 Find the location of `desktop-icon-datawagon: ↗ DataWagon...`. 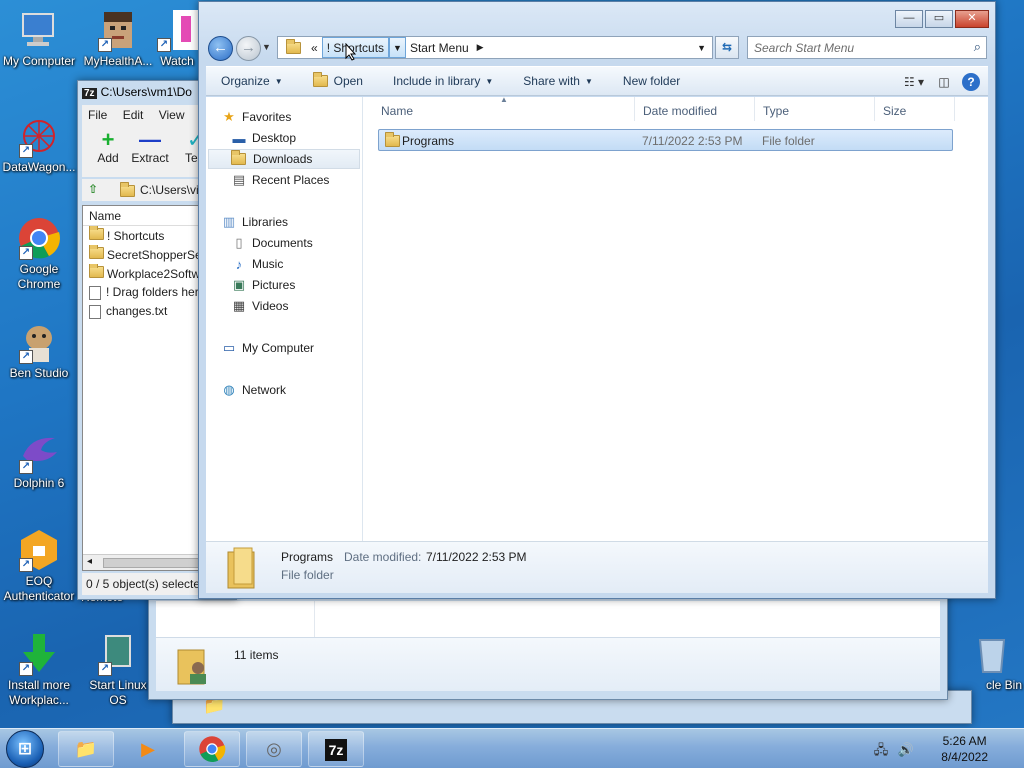

desktop-icon-datawagon: ↗ DataWagon... is located at coordinates (39, 144).